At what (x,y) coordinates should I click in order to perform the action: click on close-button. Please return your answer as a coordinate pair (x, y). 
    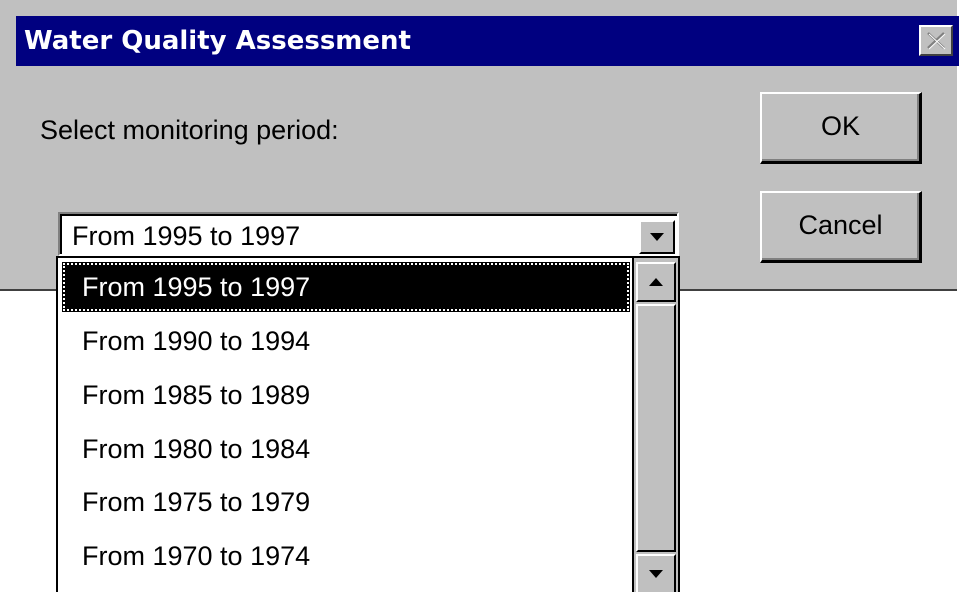
    Looking at the image, I should click on (936, 40).